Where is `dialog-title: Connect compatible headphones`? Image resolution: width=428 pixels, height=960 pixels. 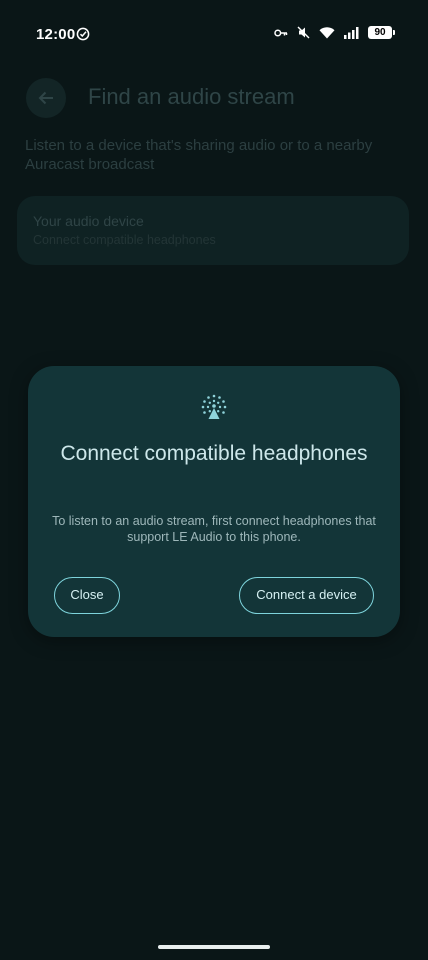 dialog-title: Connect compatible headphones is located at coordinates (214, 453).